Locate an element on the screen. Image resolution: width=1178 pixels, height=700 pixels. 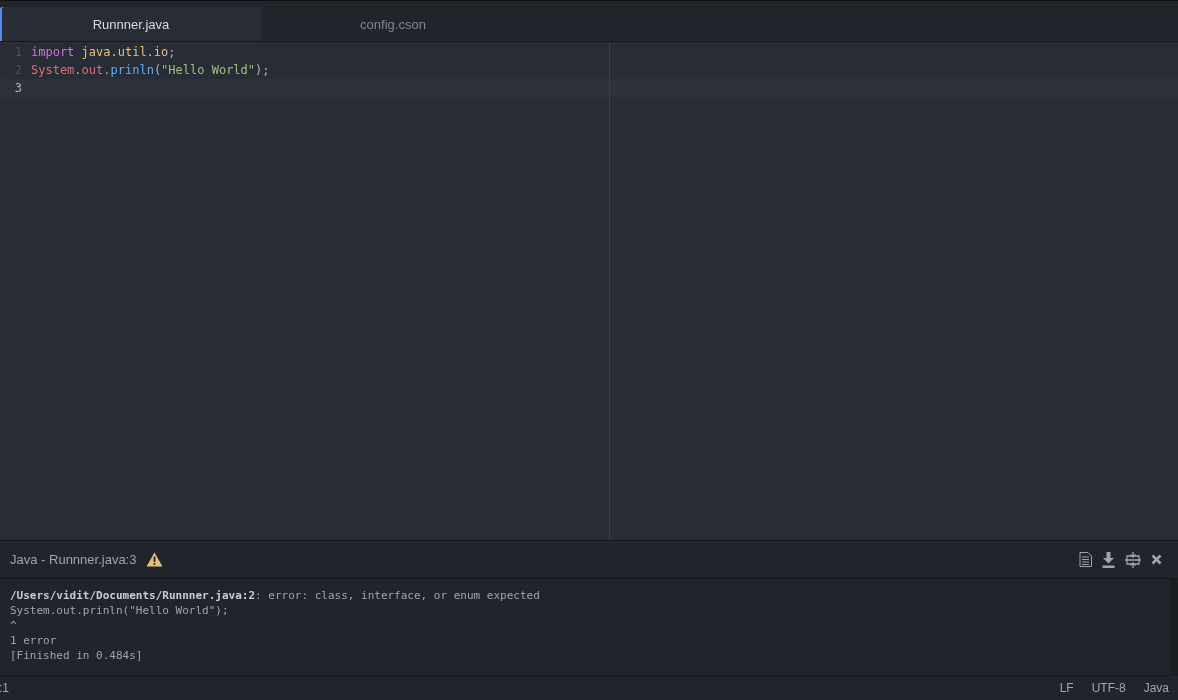
editor-tab: Runnner.java is located at coordinates (131, 24).